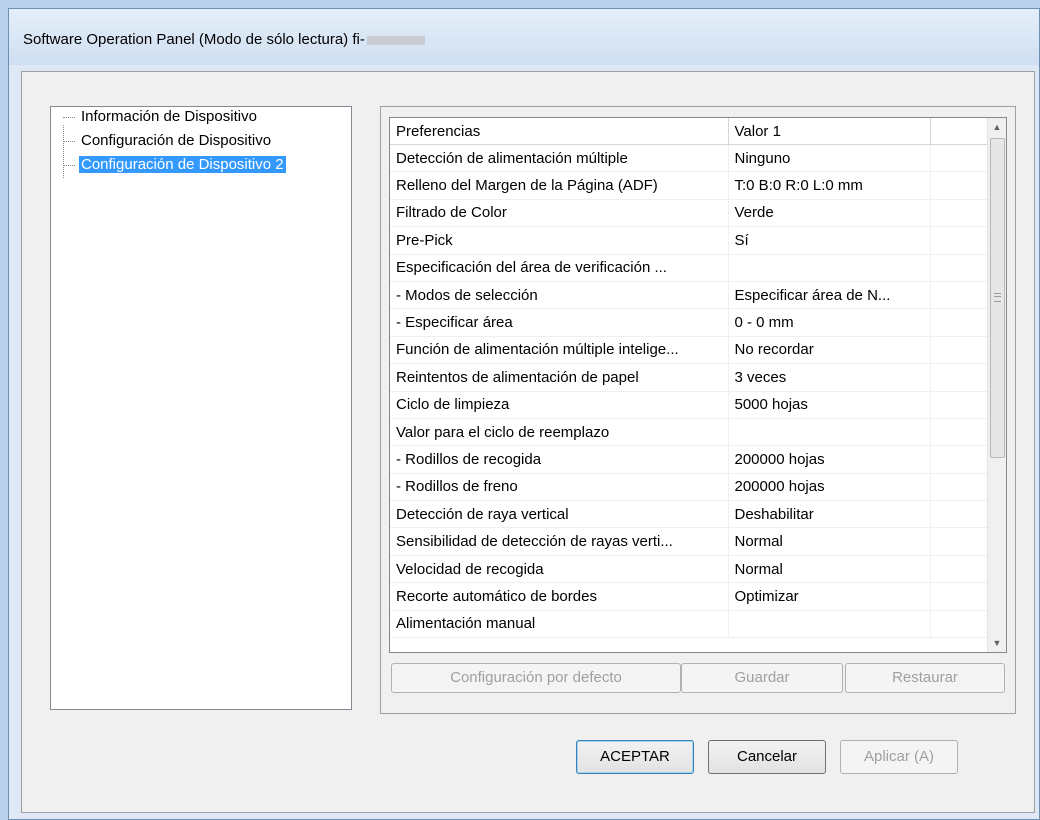  Describe the element at coordinates (559, 322) in the screenshot. I see `setting-name-cell: - Especificar área` at that location.